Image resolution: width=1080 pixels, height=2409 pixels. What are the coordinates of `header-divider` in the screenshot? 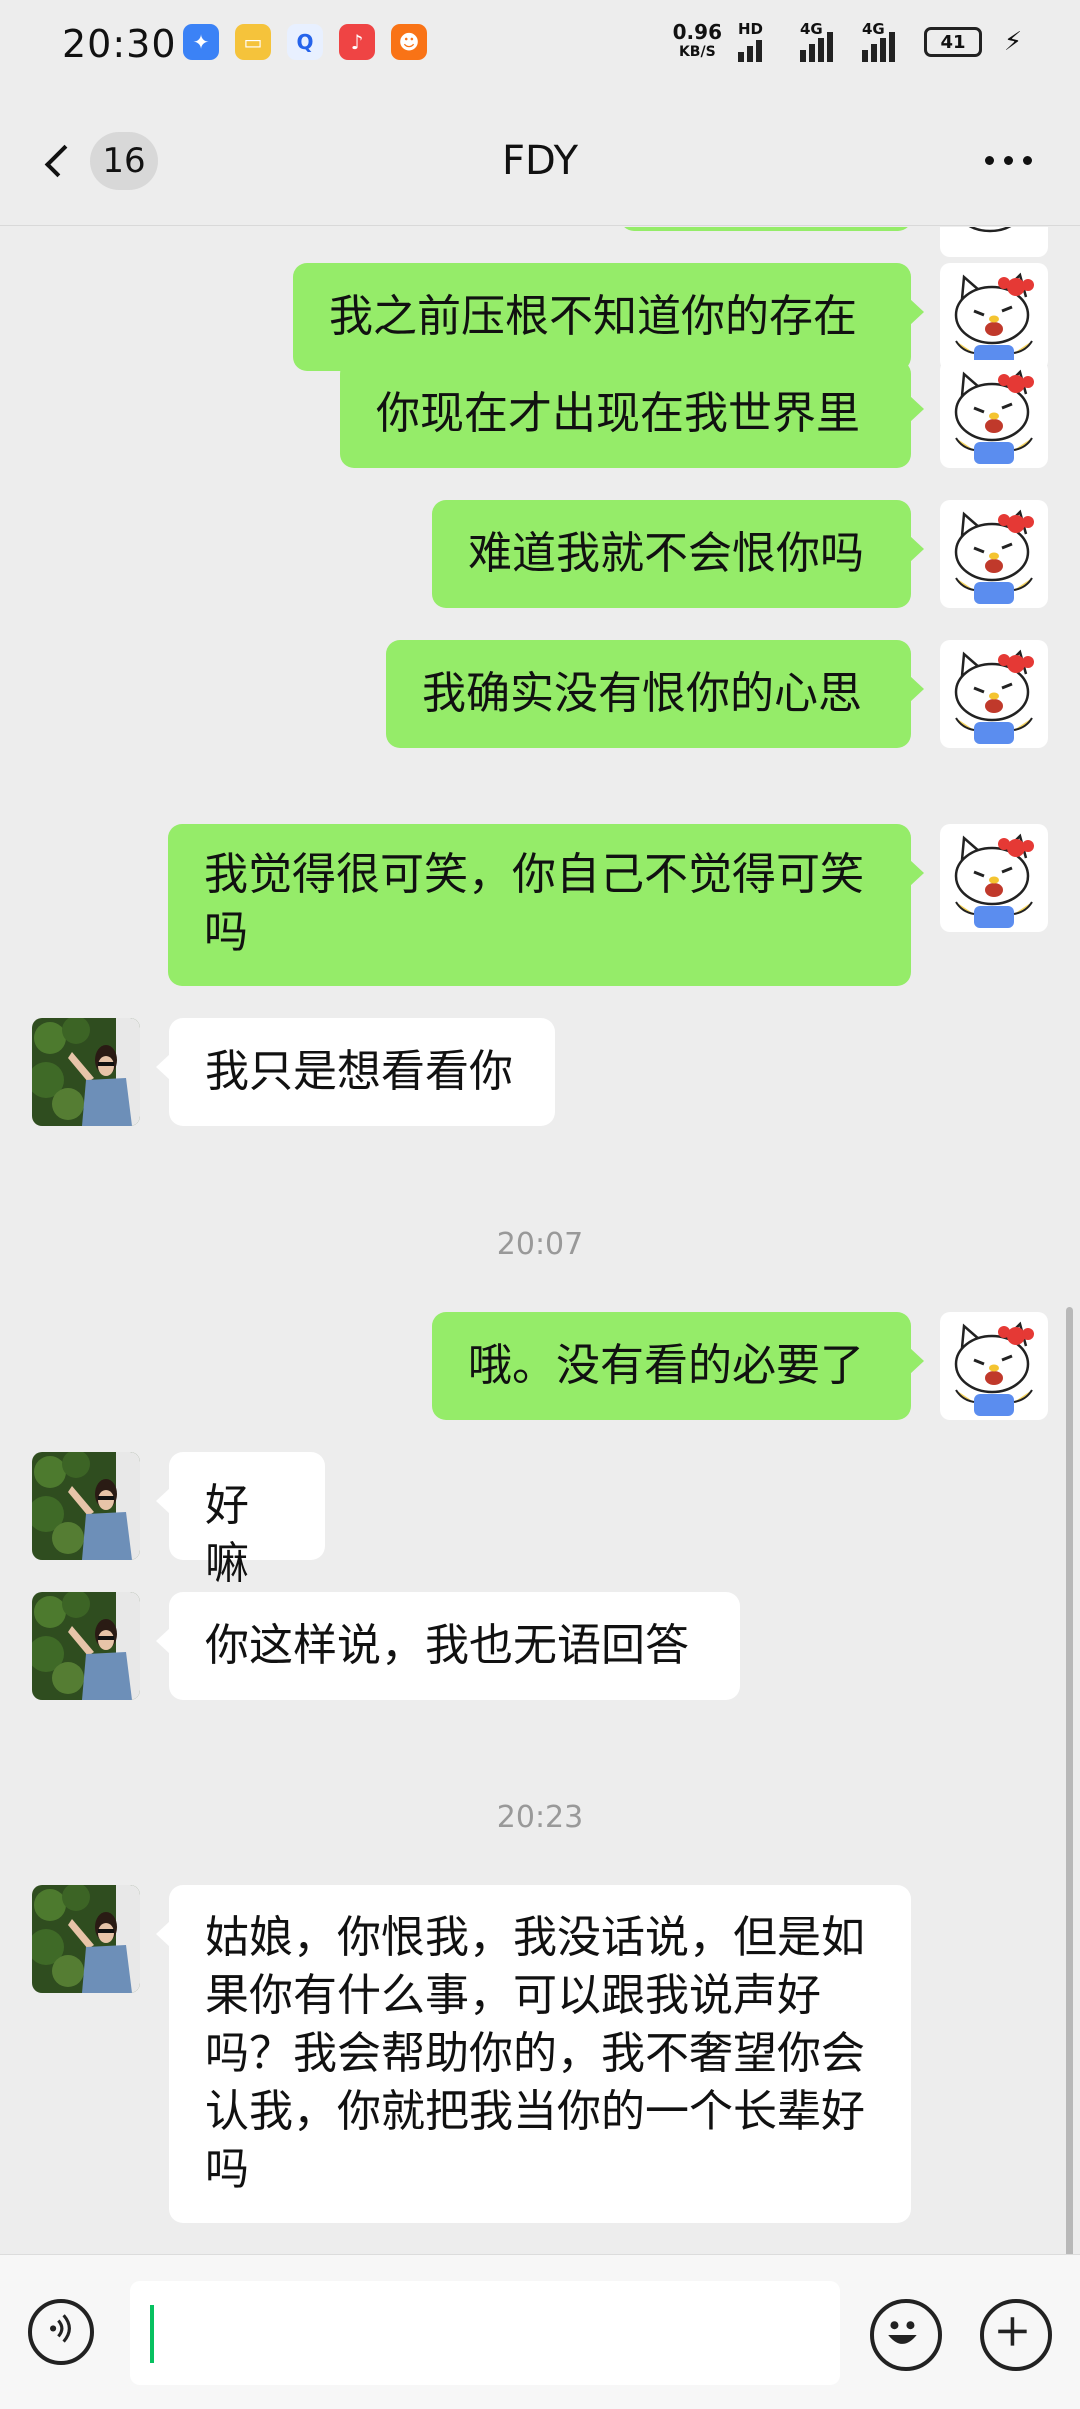 It's located at (540, 225).